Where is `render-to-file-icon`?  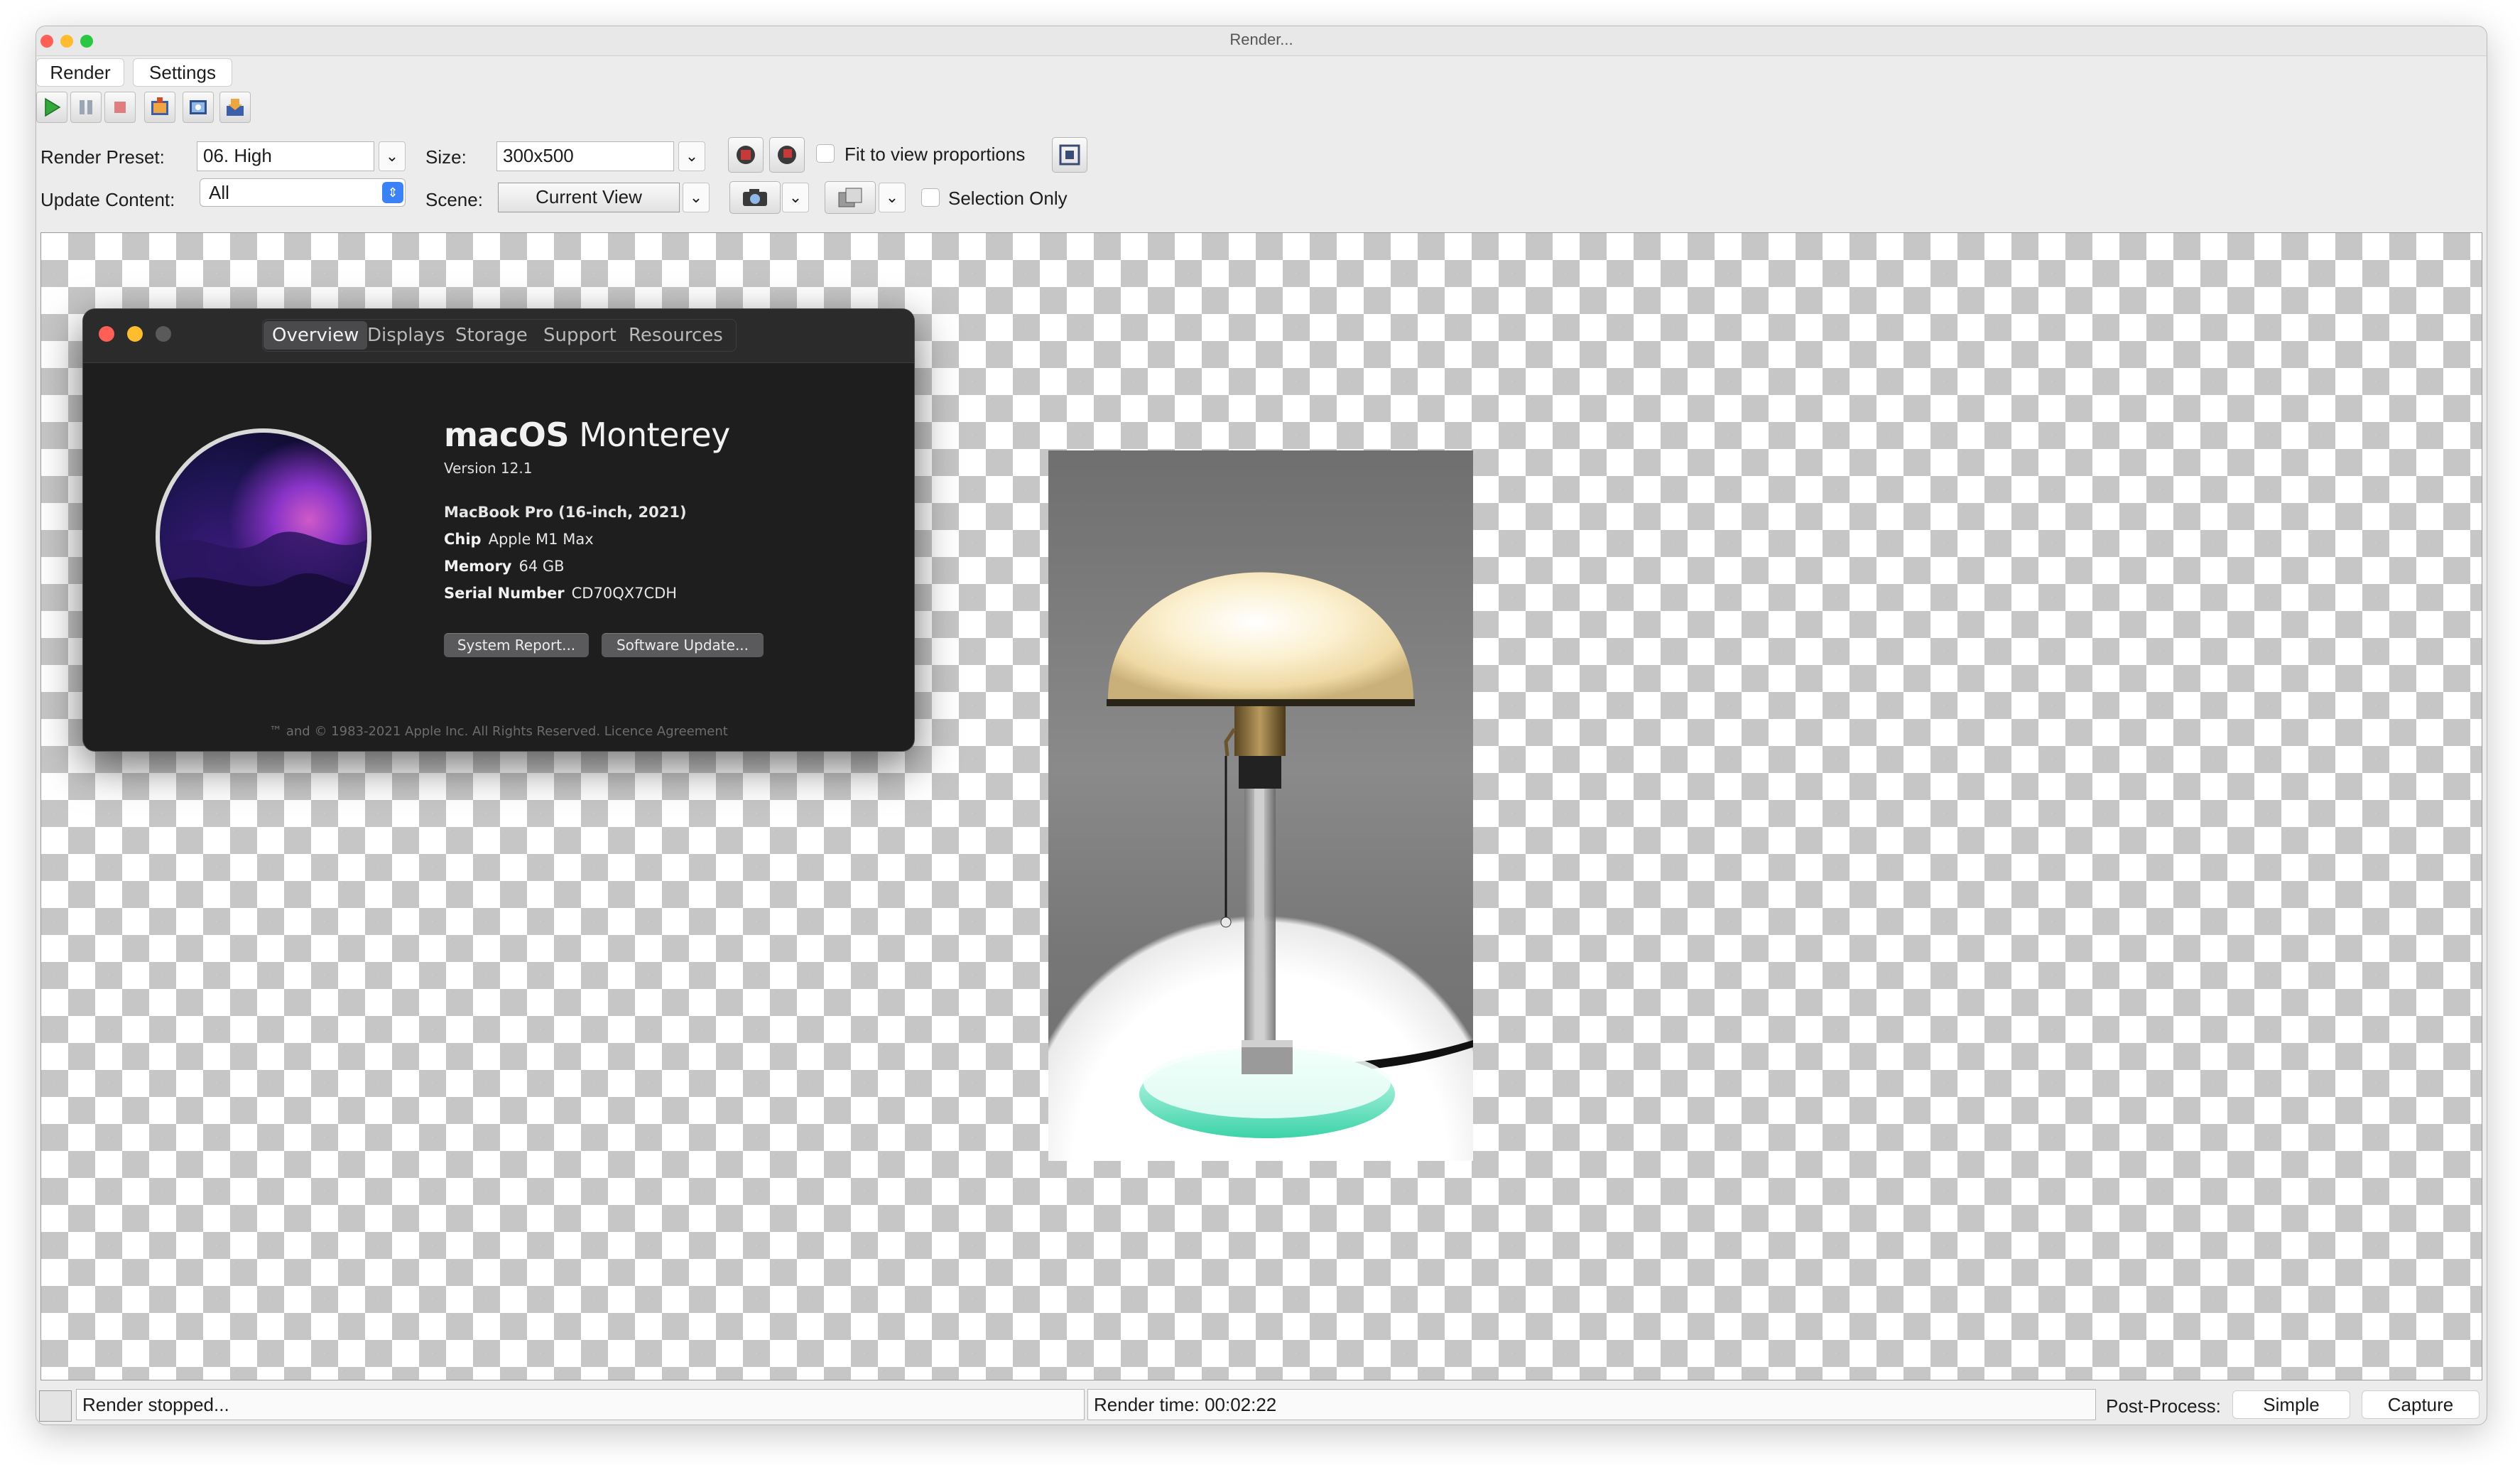 render-to-file-icon is located at coordinates (159, 106).